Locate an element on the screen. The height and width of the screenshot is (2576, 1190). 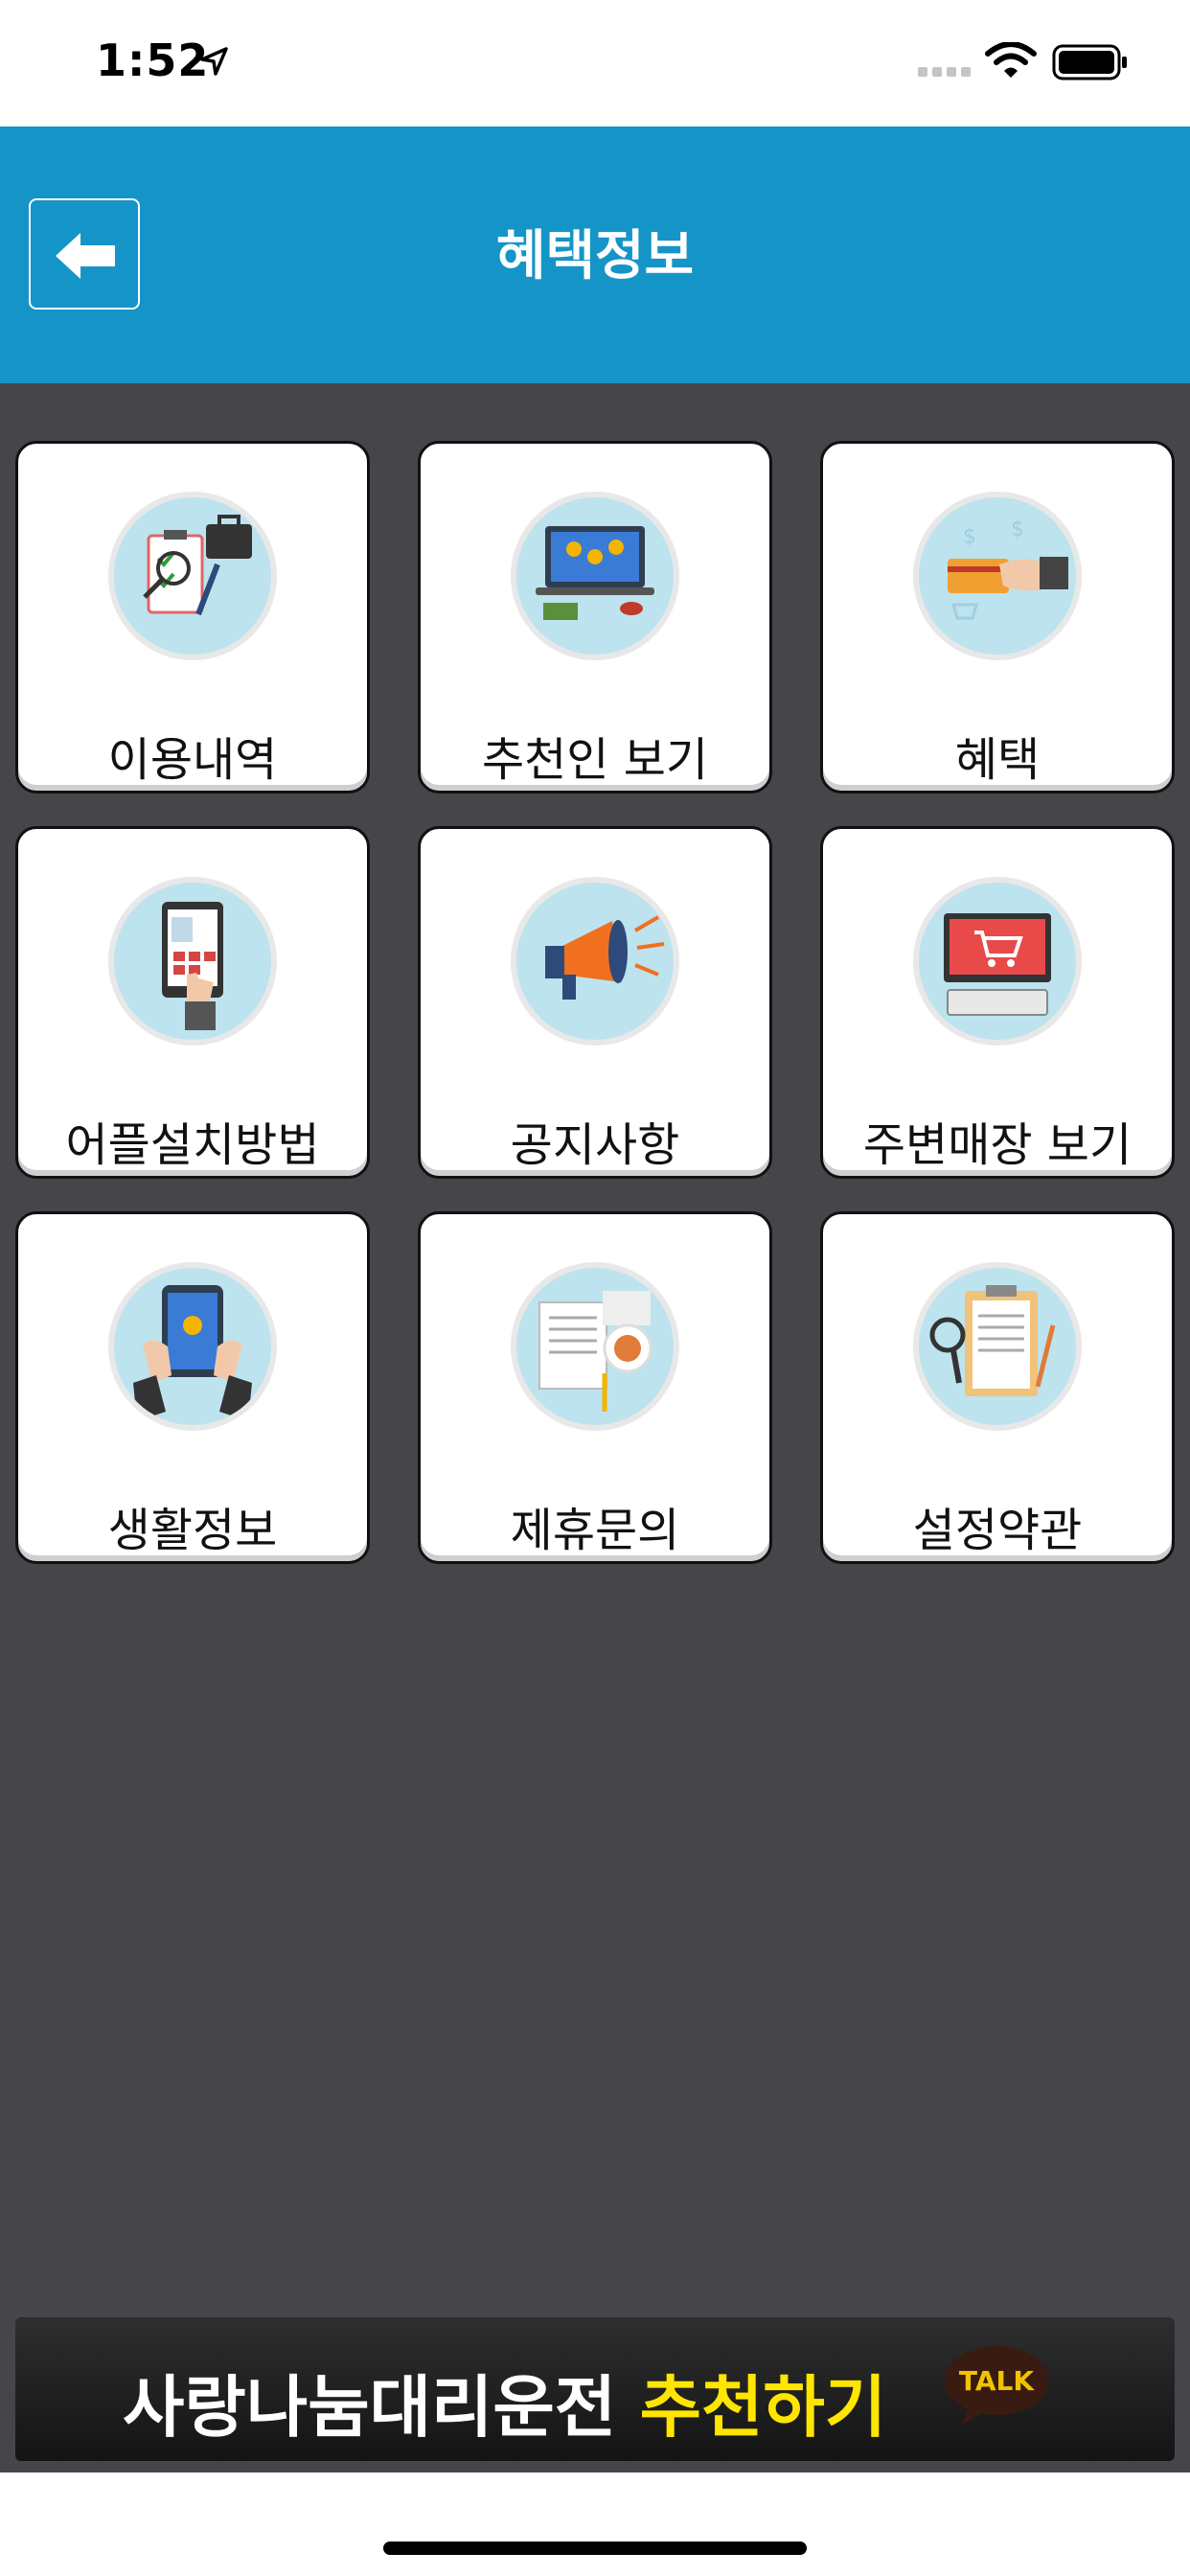
tile-label: 공지사항 is located at coordinates (595, 1145).